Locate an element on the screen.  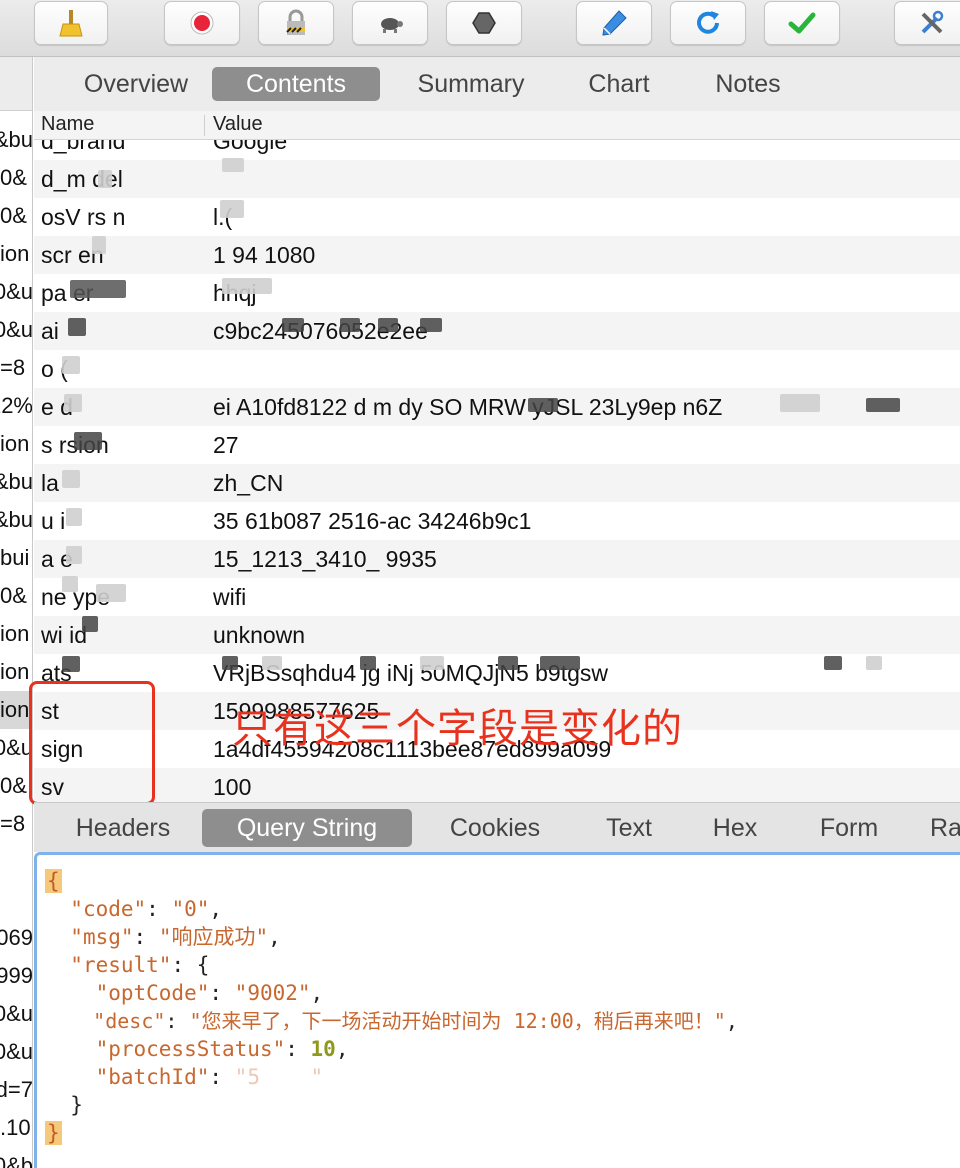
tools-icon is located at coordinates (932, 23).